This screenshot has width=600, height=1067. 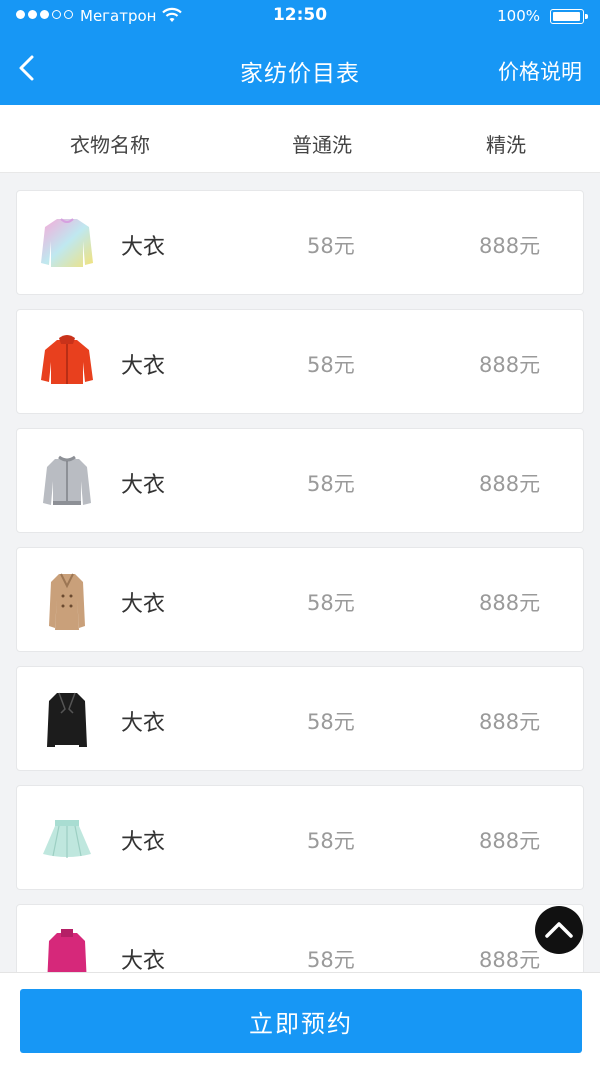 What do you see at coordinates (67, 362) in the screenshot?
I see `jacket-icon` at bounding box center [67, 362].